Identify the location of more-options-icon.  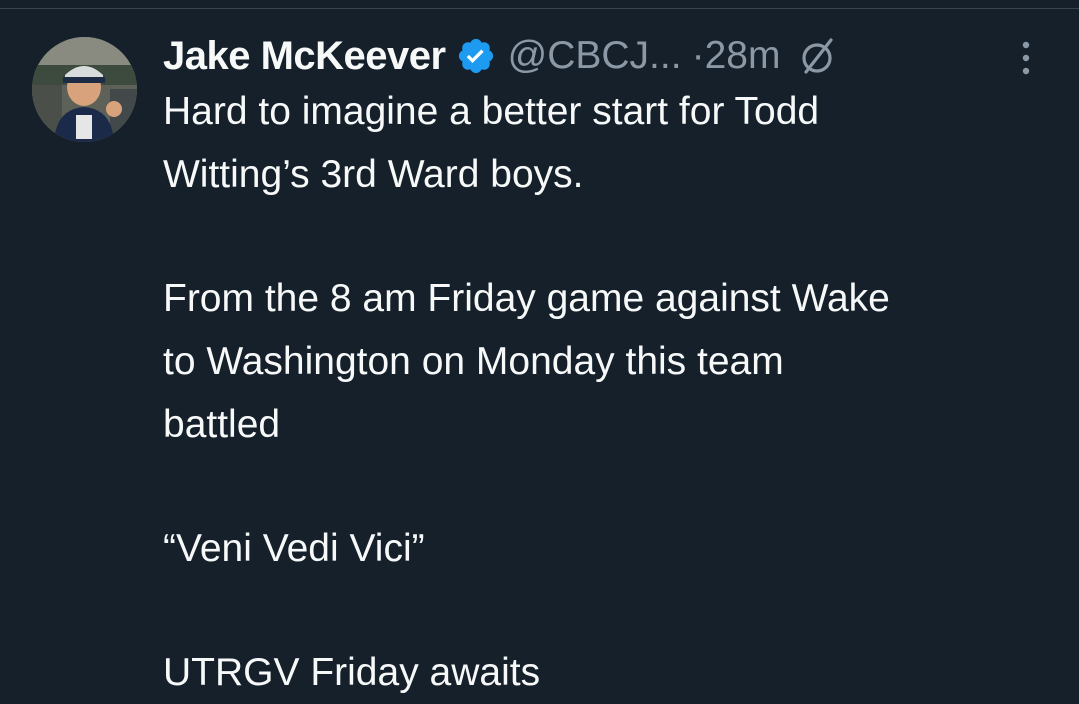
(1026, 58).